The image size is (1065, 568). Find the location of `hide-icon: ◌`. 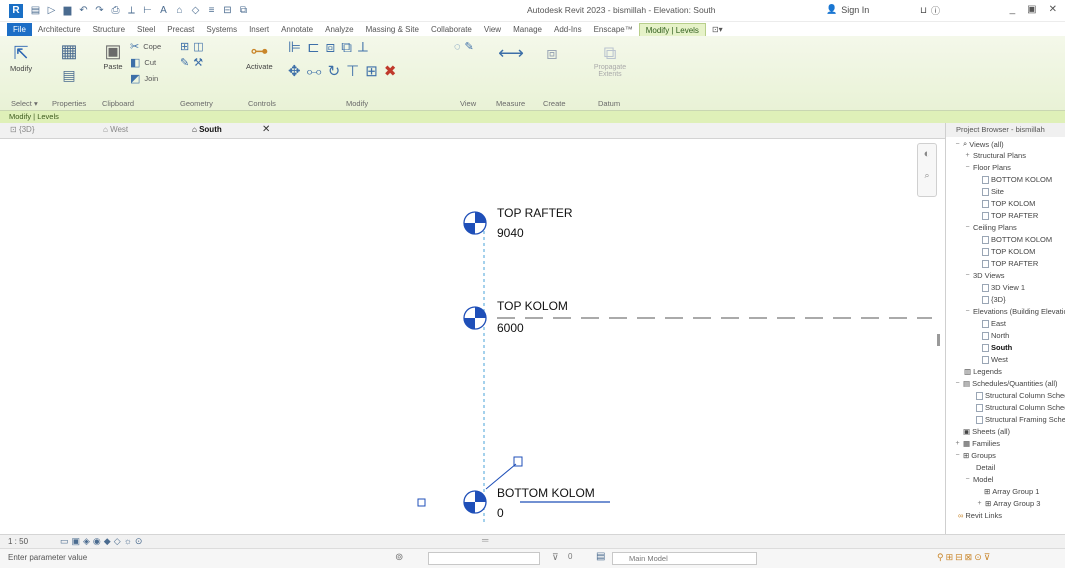

hide-icon: ◌ is located at coordinates (457, 47).